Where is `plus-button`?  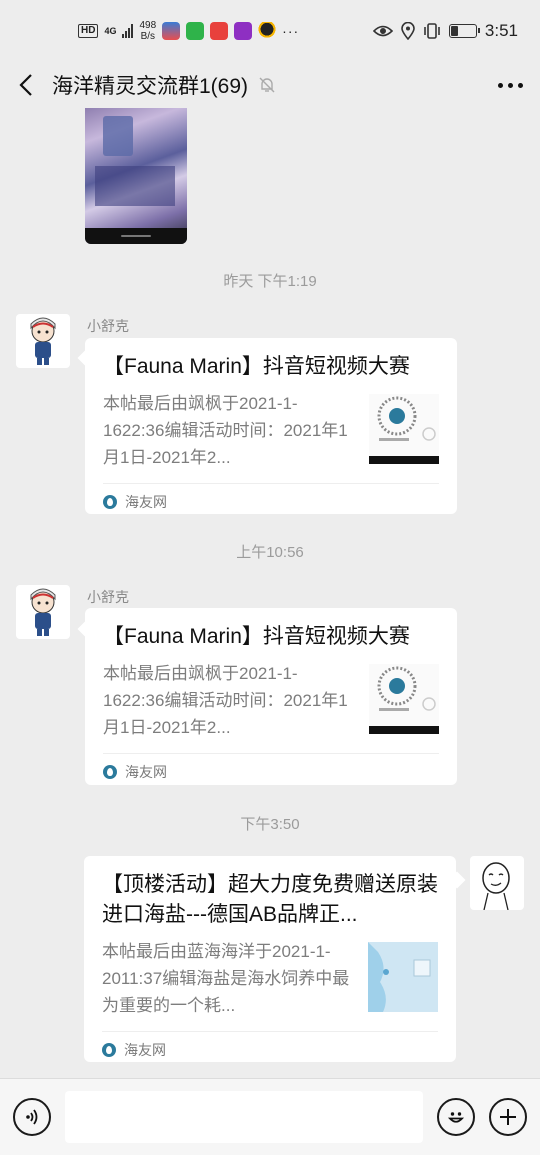 plus-button is located at coordinates (508, 1117).